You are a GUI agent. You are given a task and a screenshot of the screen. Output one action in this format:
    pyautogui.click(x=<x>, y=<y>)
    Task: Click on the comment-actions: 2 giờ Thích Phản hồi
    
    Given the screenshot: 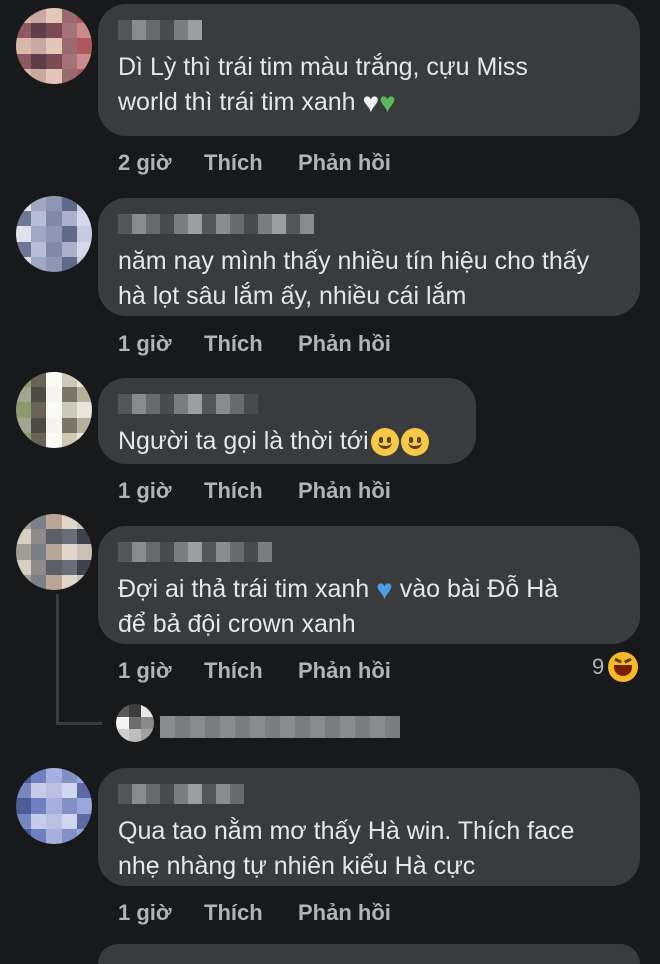 What is the action you would take?
    pyautogui.click(x=254, y=163)
    